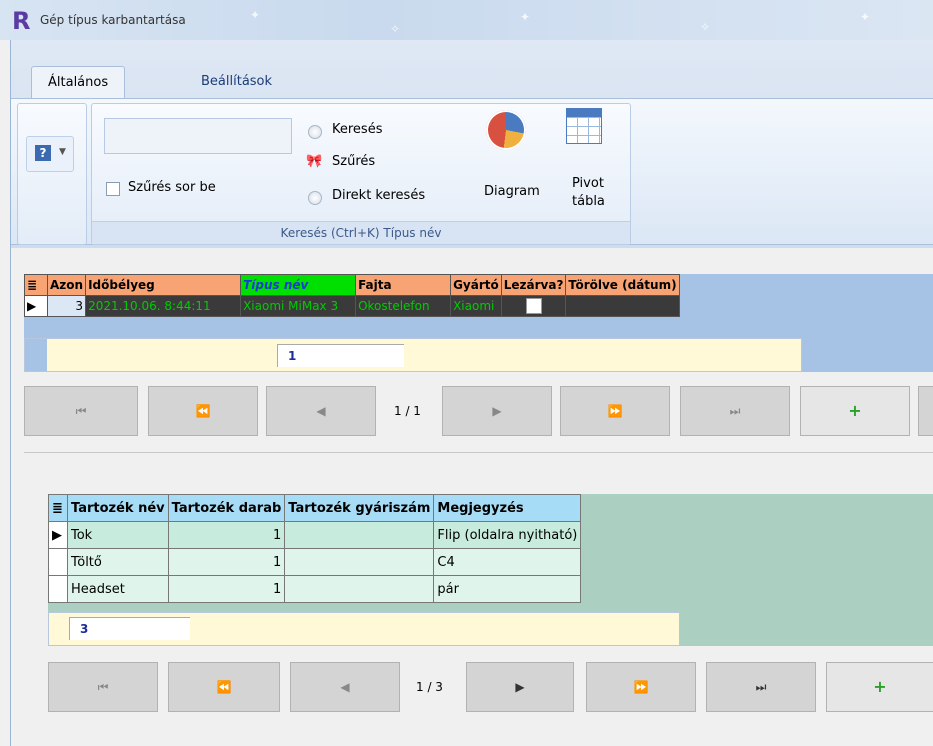  I want to click on title-bar: R Gép típus karbantartása ✦ ✧ ✦ ✧ ✦, so click(466, 20).